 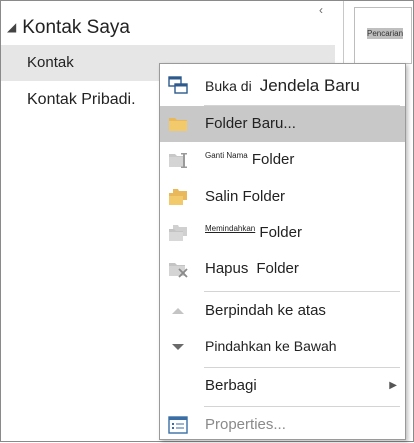 What do you see at coordinates (385, 33) in the screenshot?
I see `search-highlight-text: Pencarian` at bounding box center [385, 33].